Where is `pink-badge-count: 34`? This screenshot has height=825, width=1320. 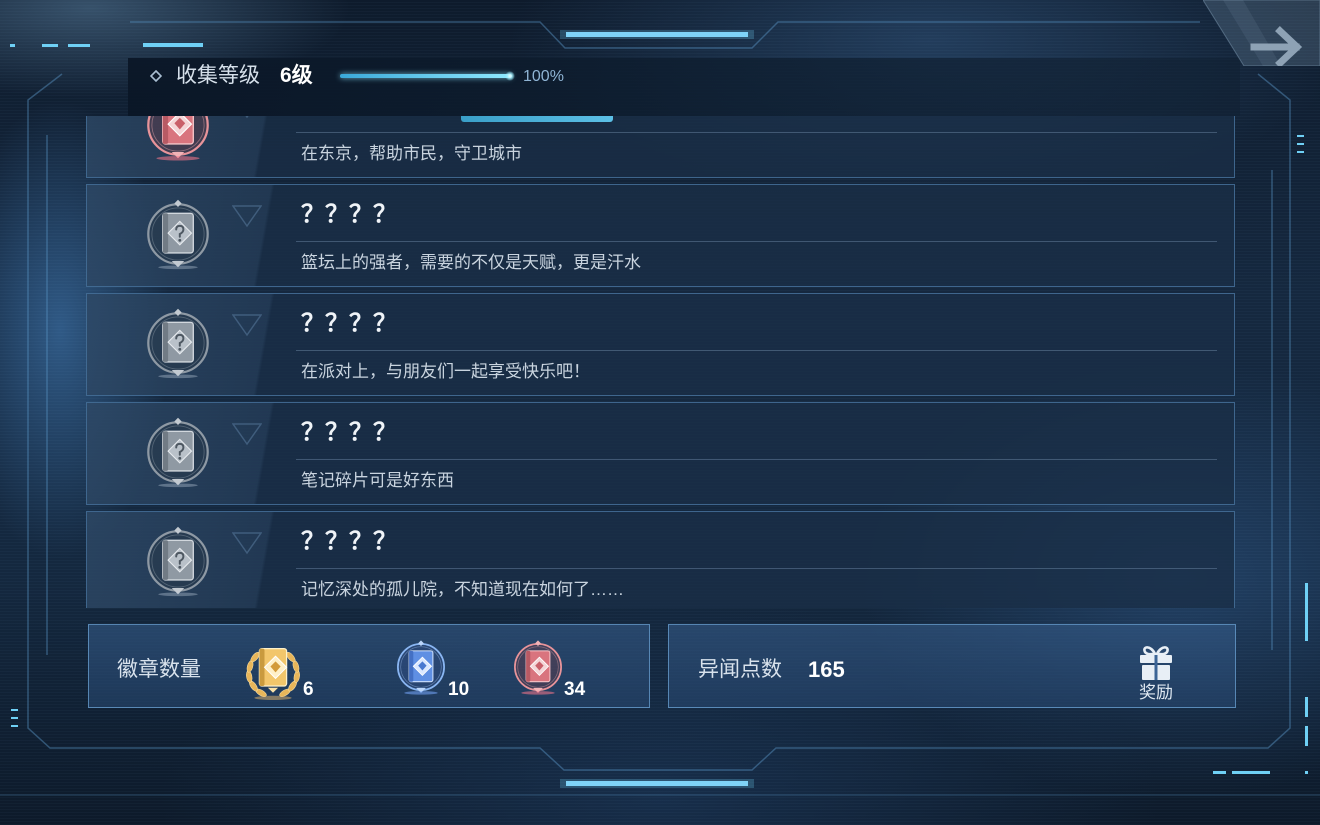 pink-badge-count: 34 is located at coordinates (575, 689).